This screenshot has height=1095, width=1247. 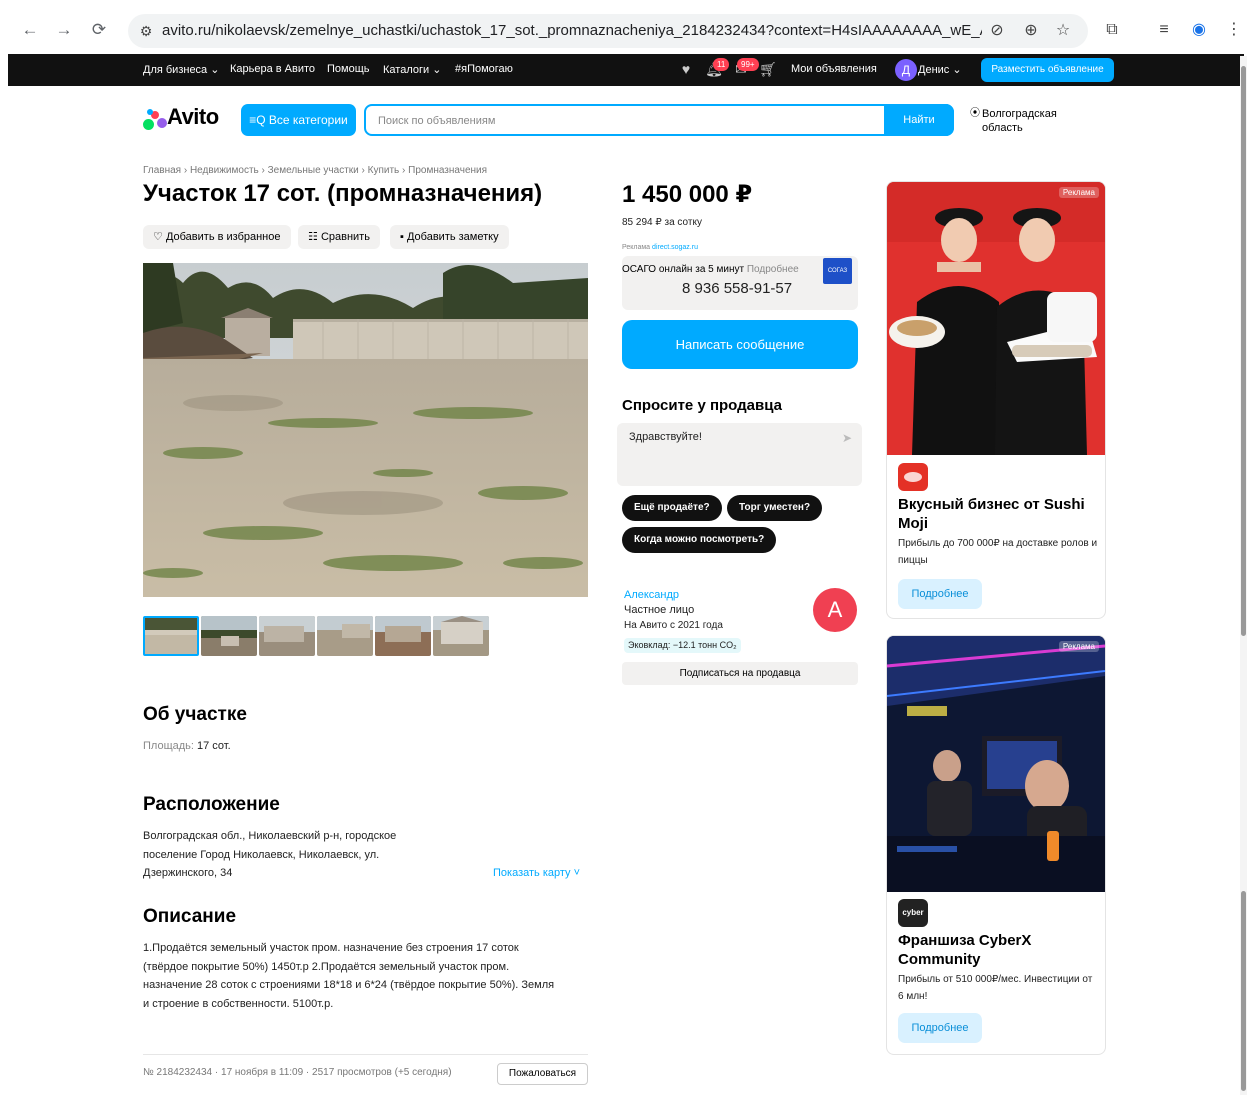 I want to click on reload-icon: ⟳, so click(x=99, y=30).